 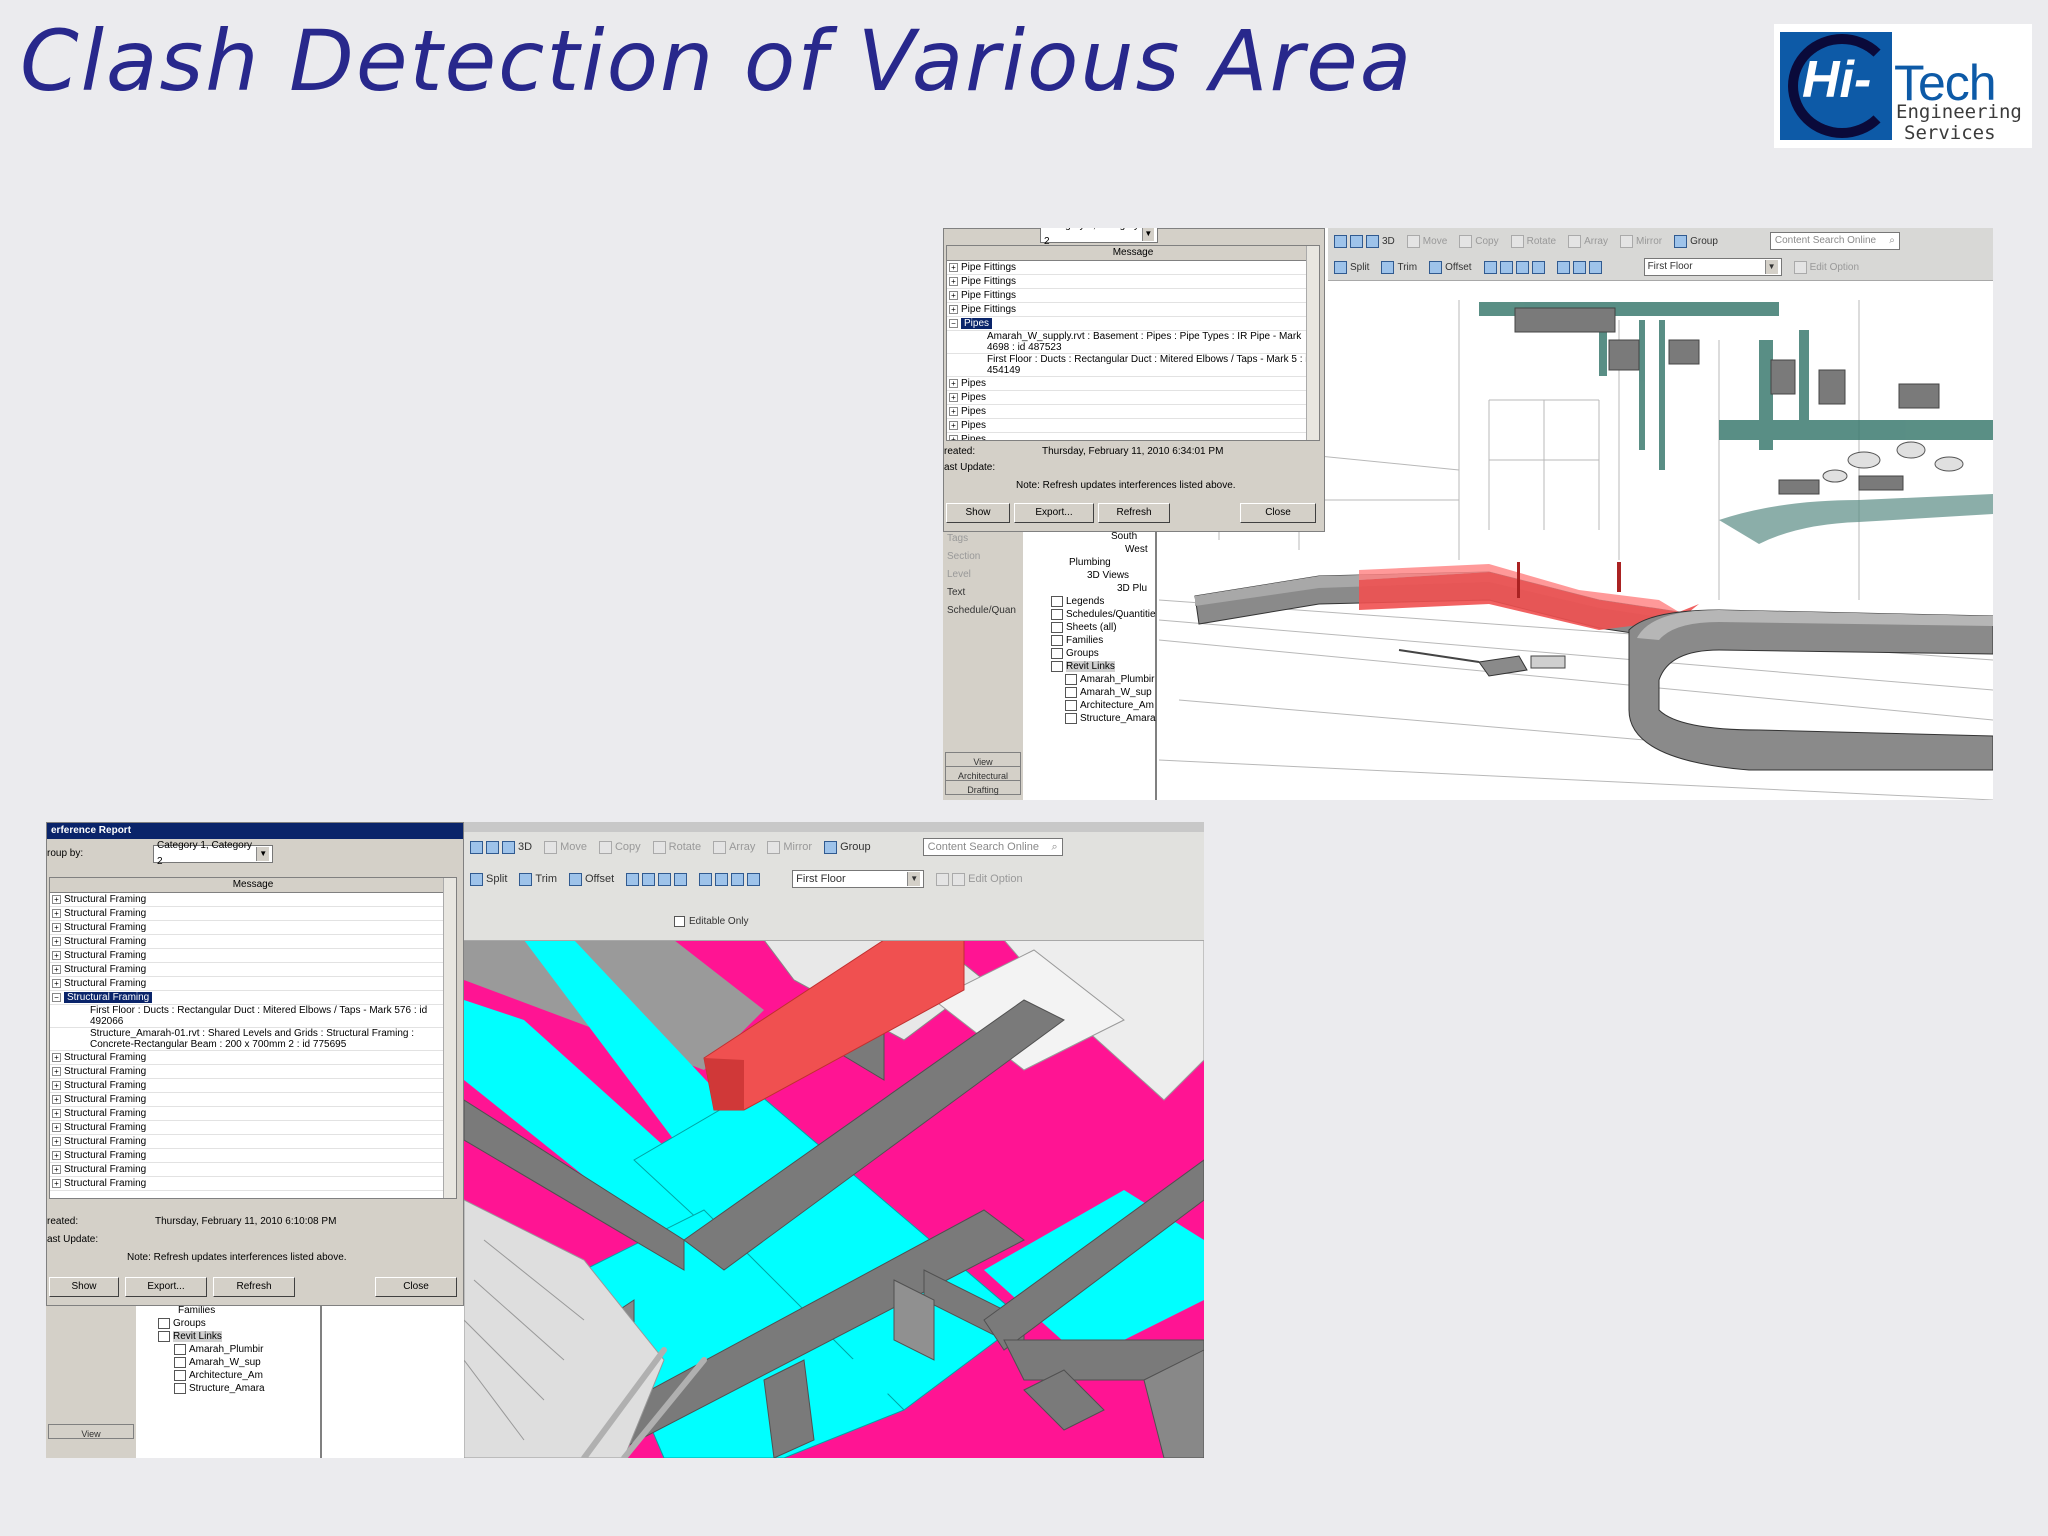 I want to click on ribbon-mirror-button: Mirror, so click(x=1640, y=241).